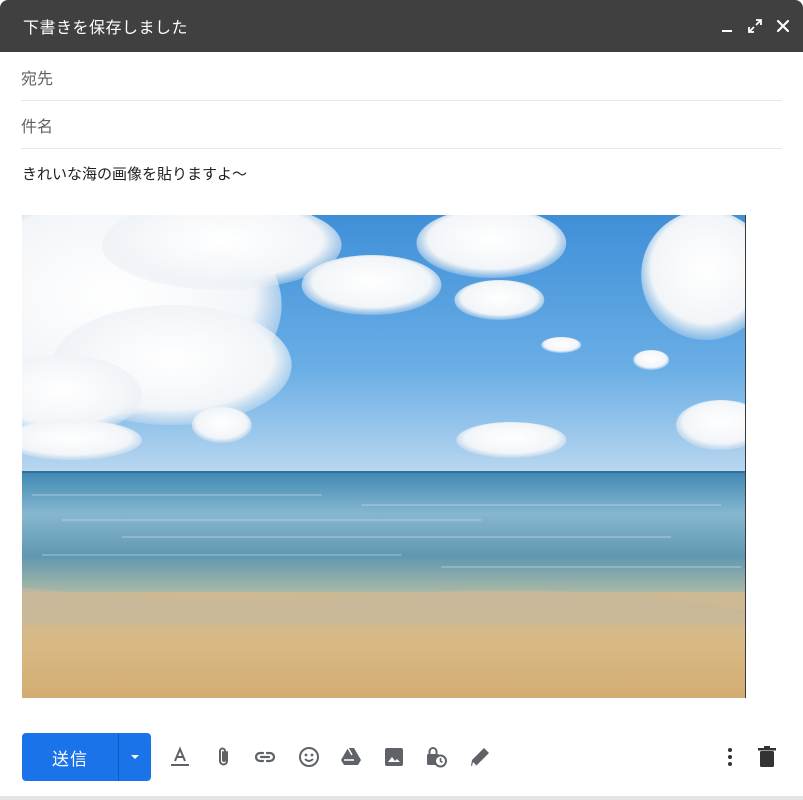 The width and height of the screenshot is (803, 800). What do you see at coordinates (106, 27) in the screenshot?
I see `window-title: 下書きを保存しました` at bounding box center [106, 27].